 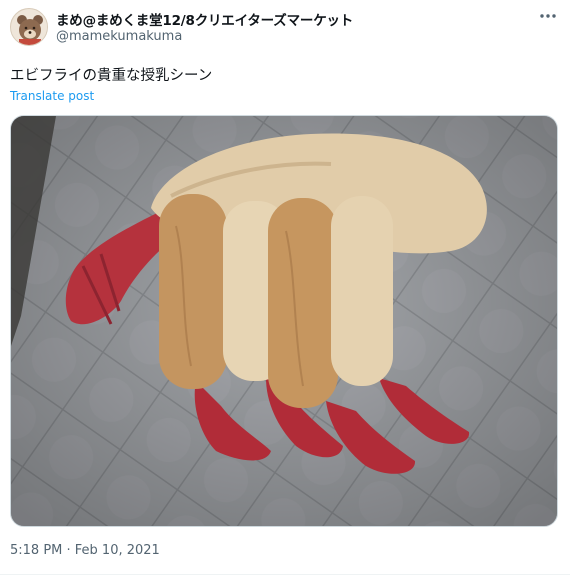 I want to click on divider, so click(x=285, y=574).